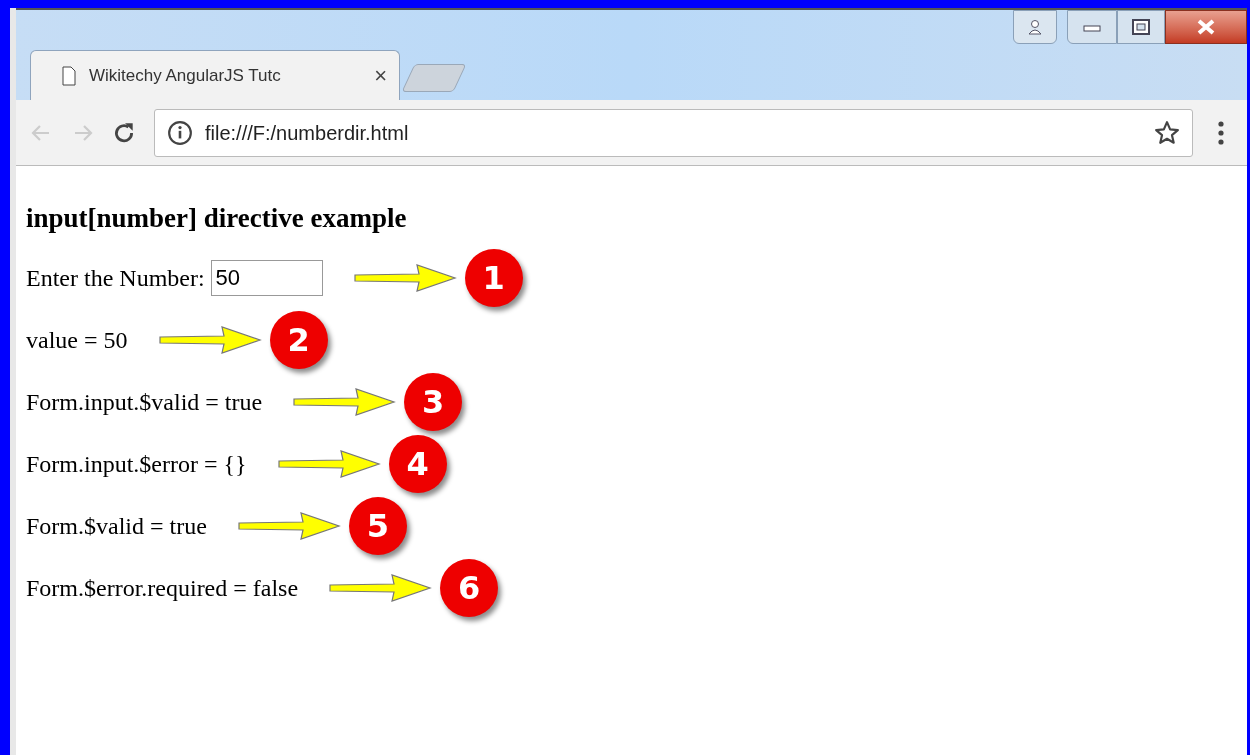 The width and height of the screenshot is (1250, 755). Describe the element at coordinates (136, 464) in the screenshot. I see `output-text: Form.input.$error = {}` at that location.